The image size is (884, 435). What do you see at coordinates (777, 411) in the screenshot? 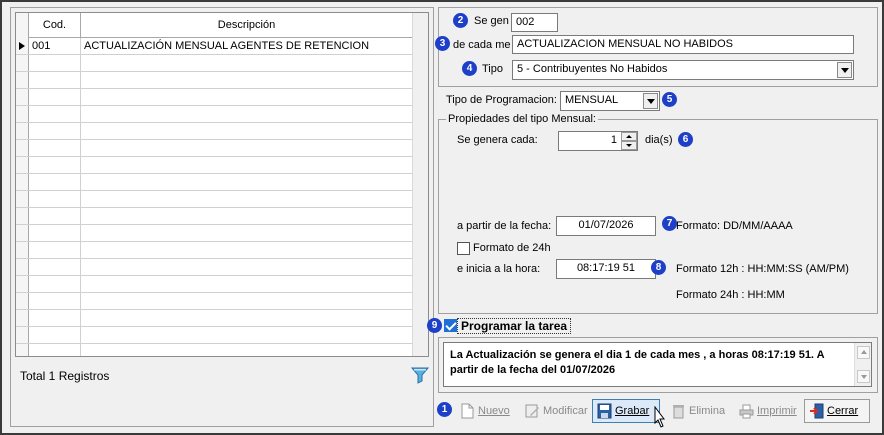
I see `imprimir-label: Imprimir` at bounding box center [777, 411].